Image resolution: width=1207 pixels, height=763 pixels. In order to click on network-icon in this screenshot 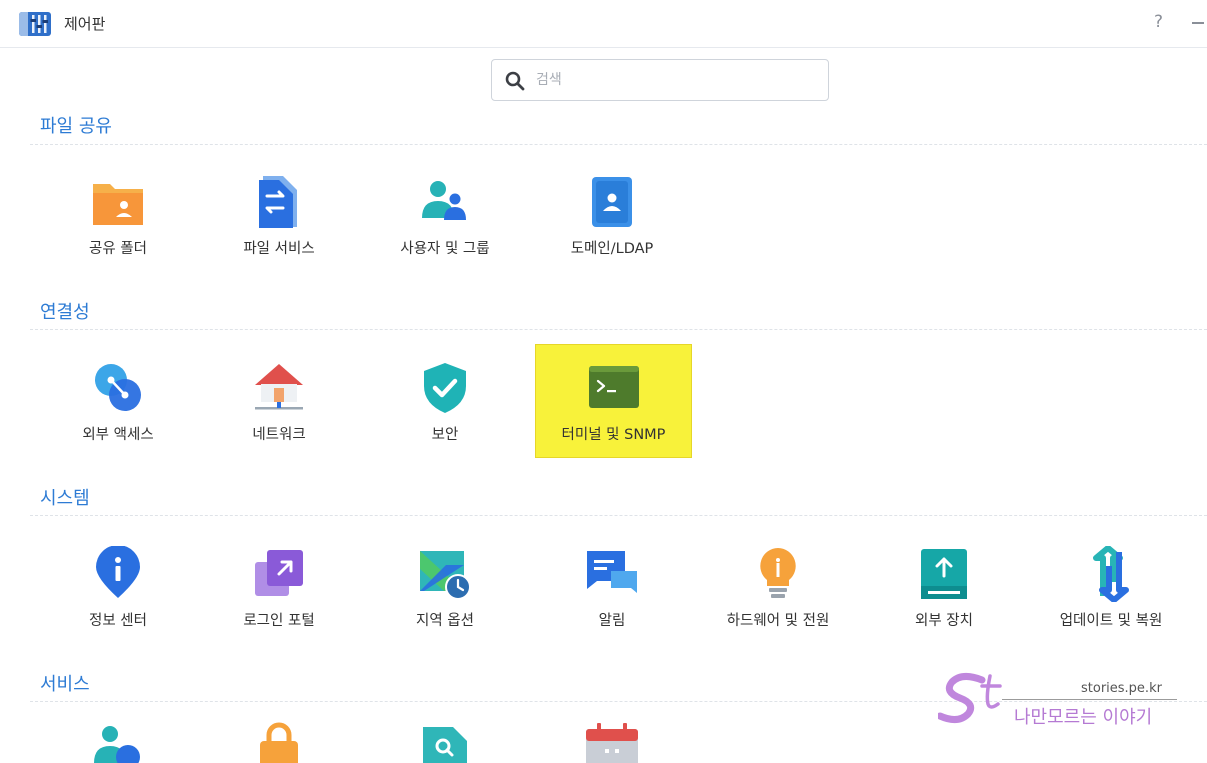, I will do `click(279, 387)`.